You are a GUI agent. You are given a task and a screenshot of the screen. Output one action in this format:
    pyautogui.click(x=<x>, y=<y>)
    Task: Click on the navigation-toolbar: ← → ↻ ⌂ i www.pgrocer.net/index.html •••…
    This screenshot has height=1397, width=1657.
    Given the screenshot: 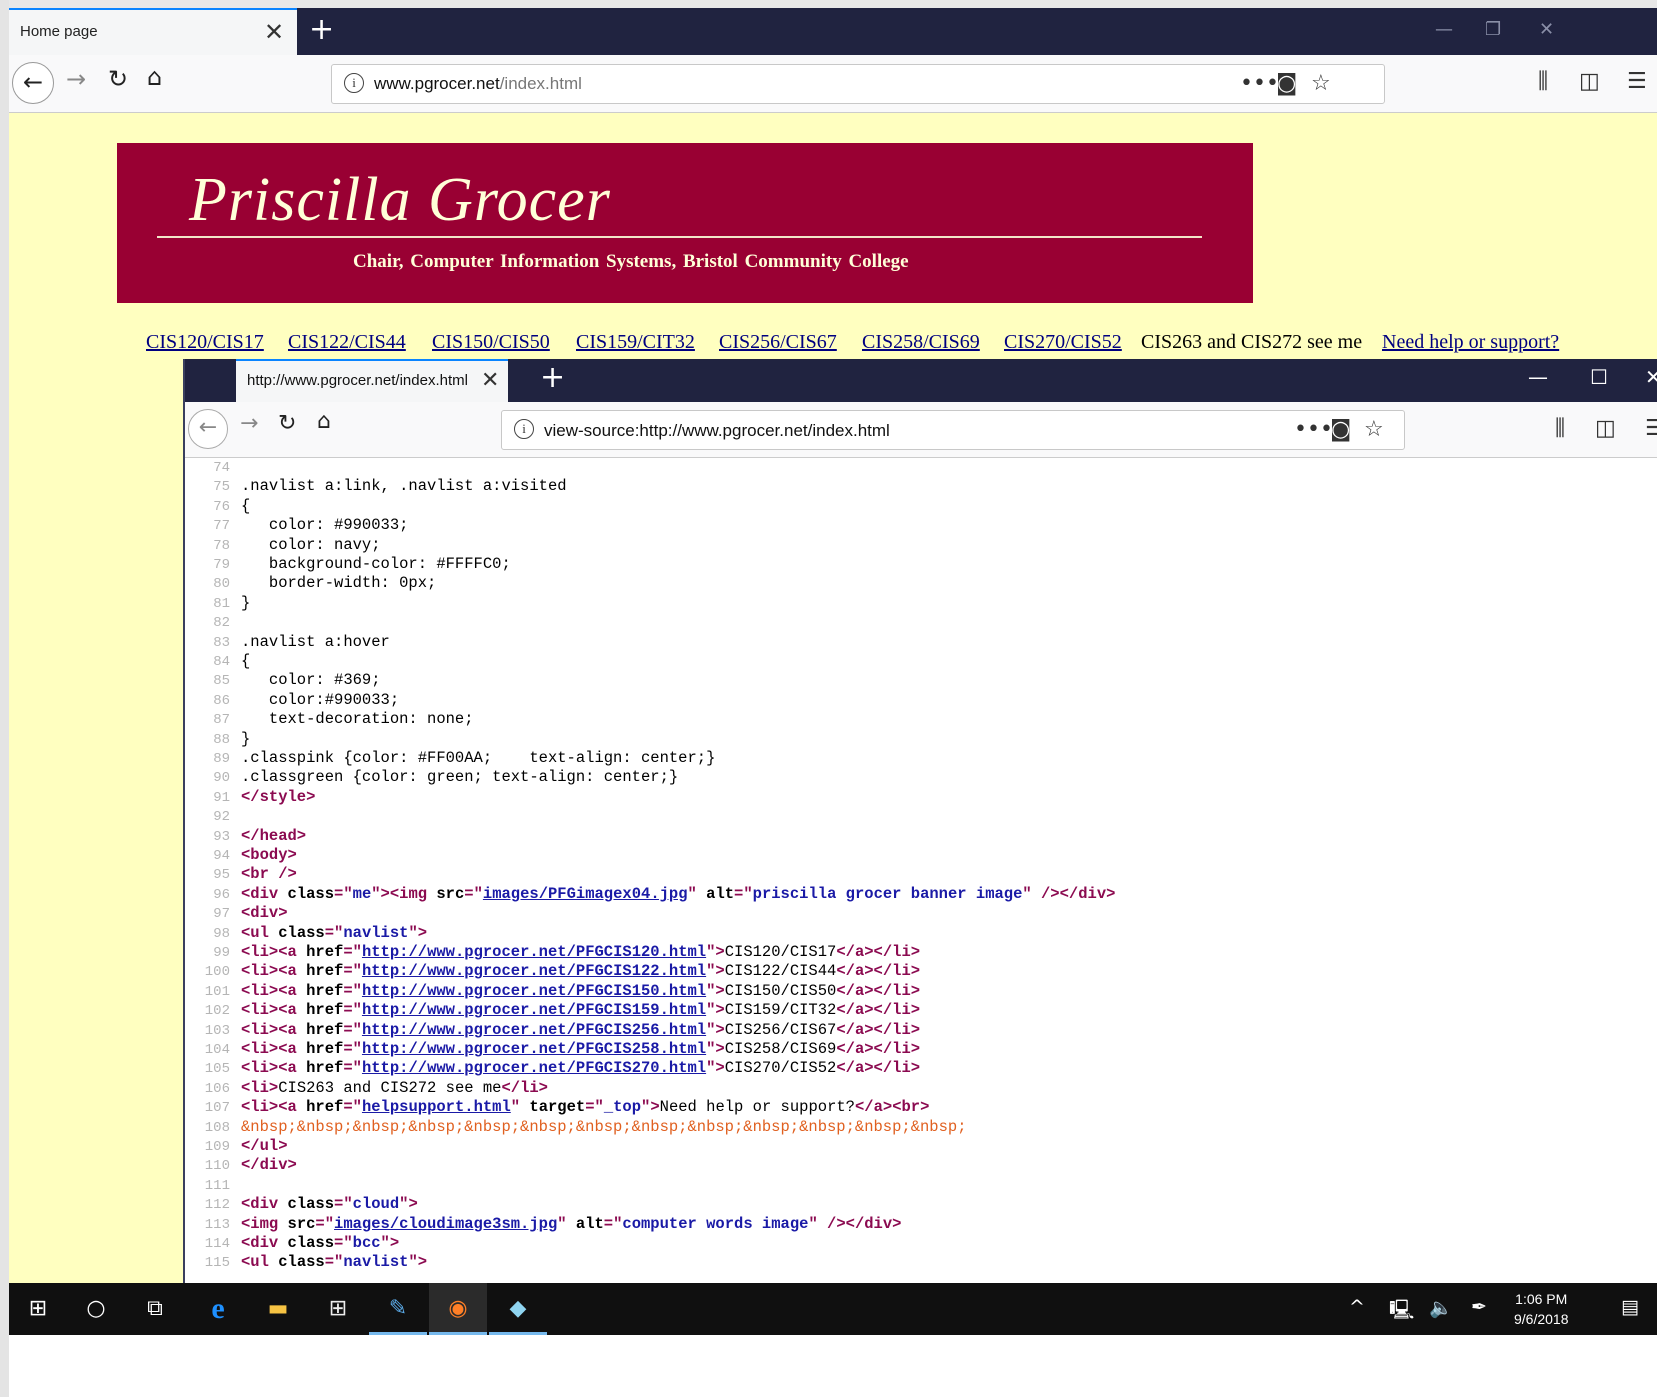 What is the action you would take?
    pyautogui.click(x=833, y=84)
    